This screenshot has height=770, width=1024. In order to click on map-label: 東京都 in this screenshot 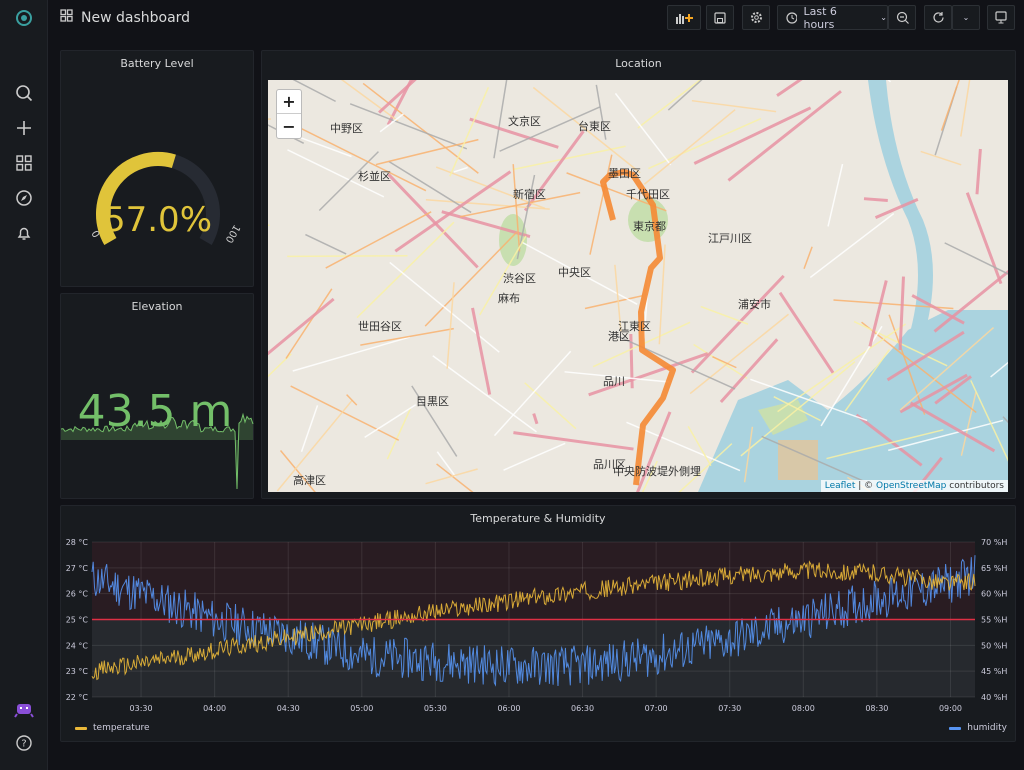, I will do `click(649, 226)`.